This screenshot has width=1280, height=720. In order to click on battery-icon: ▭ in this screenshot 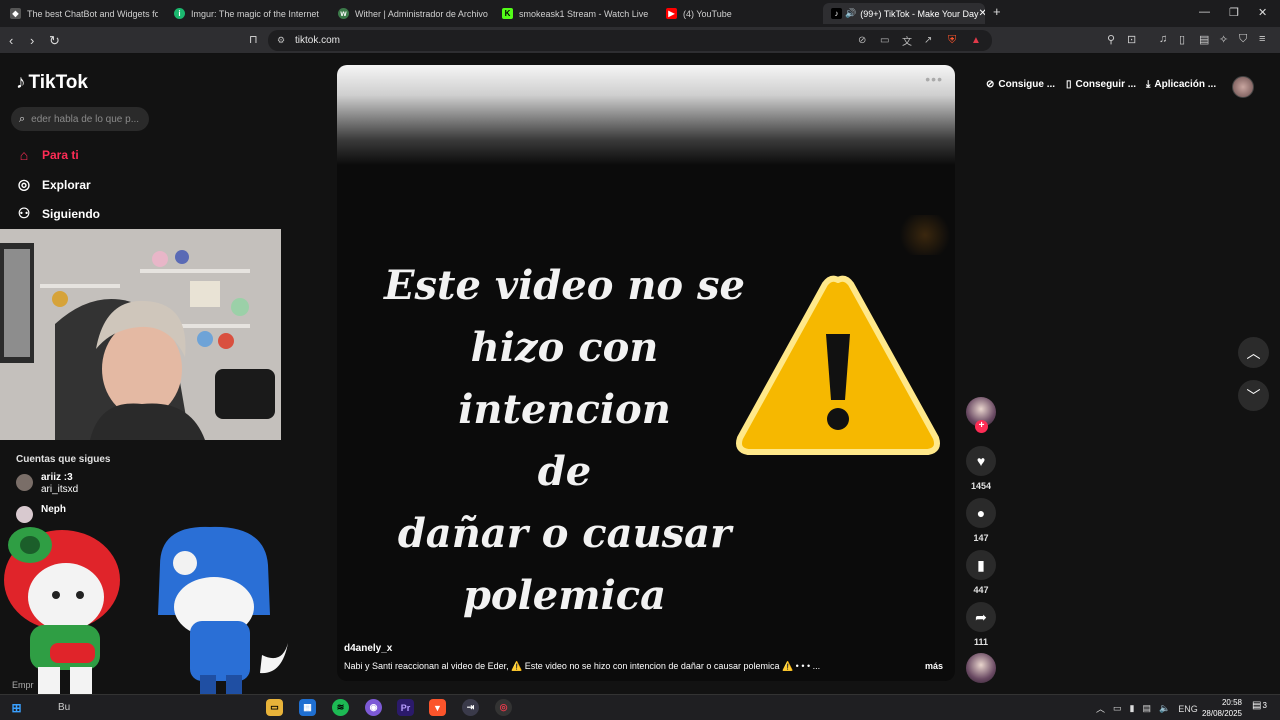, I will do `click(1117, 708)`.